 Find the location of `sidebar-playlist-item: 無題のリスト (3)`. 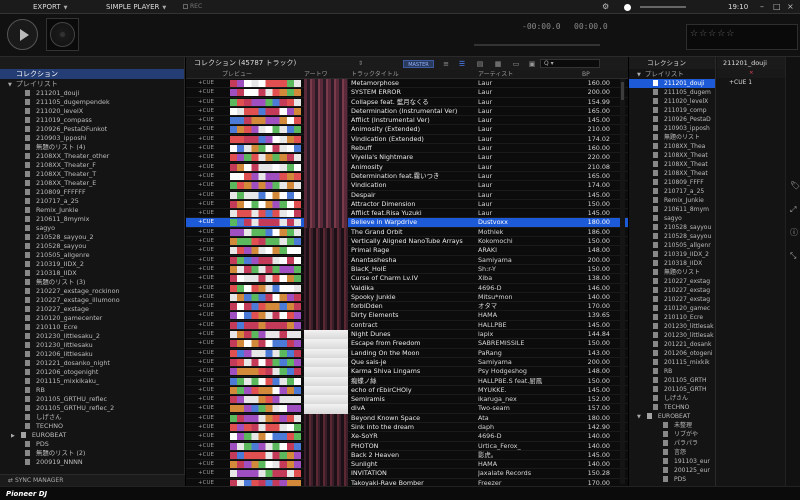

sidebar-playlist-item: 無題のリスト (3) is located at coordinates (104, 282).